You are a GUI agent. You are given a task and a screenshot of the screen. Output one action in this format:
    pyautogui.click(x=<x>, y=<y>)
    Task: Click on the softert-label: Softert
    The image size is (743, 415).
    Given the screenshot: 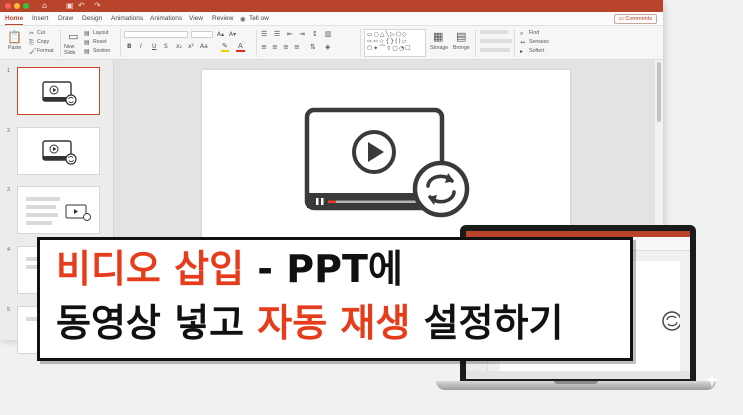 What is the action you would take?
    pyautogui.click(x=536, y=51)
    